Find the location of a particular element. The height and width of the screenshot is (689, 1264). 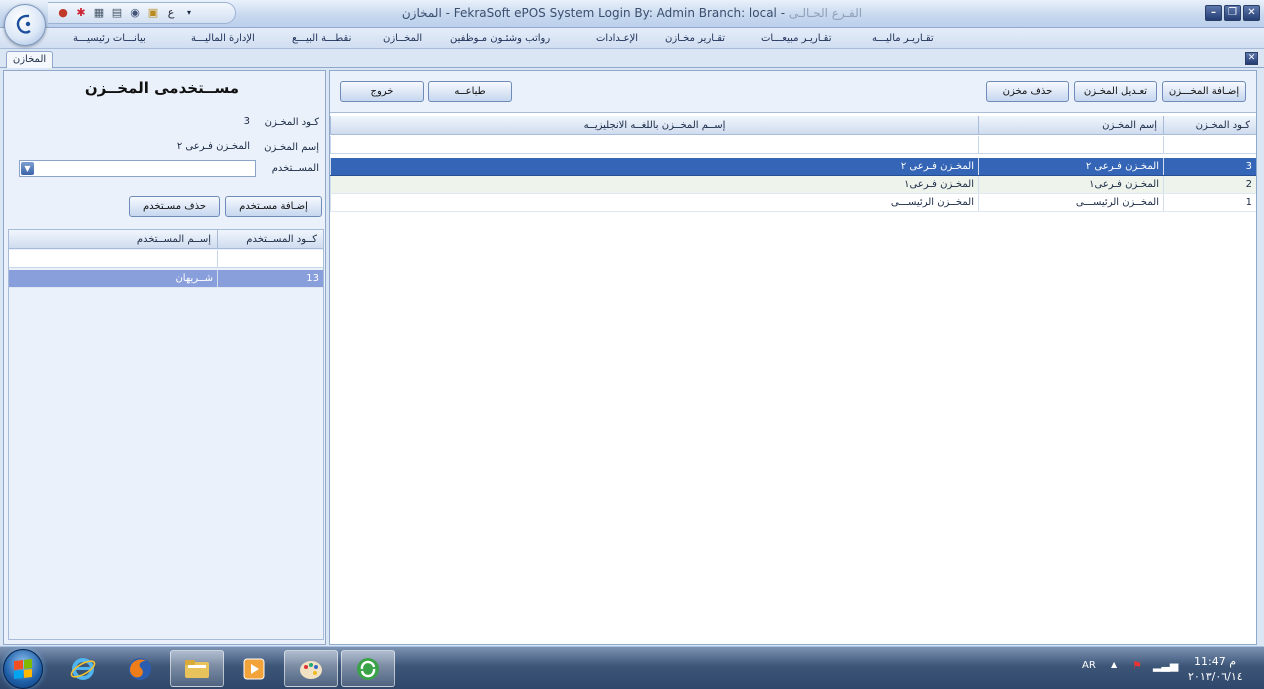

media-player-icon is located at coordinates (254, 668).